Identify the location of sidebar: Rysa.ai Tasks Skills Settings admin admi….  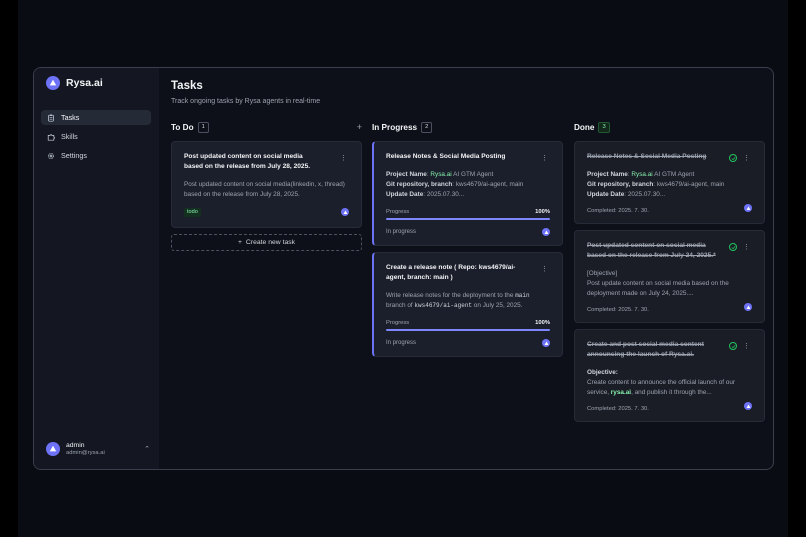
(96, 268).